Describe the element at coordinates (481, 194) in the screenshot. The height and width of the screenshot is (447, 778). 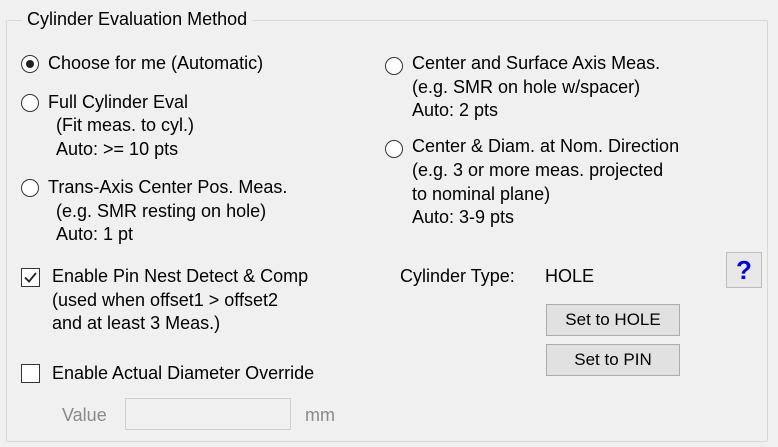
I see `radio-description-cont: to nominal plane)` at that location.